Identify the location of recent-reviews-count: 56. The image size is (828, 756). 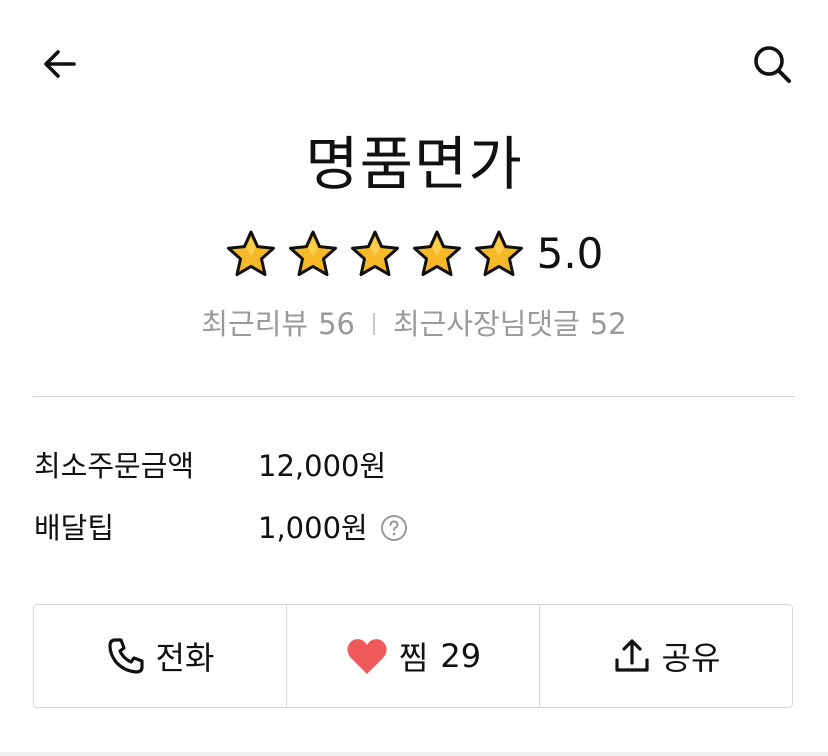
(336, 324).